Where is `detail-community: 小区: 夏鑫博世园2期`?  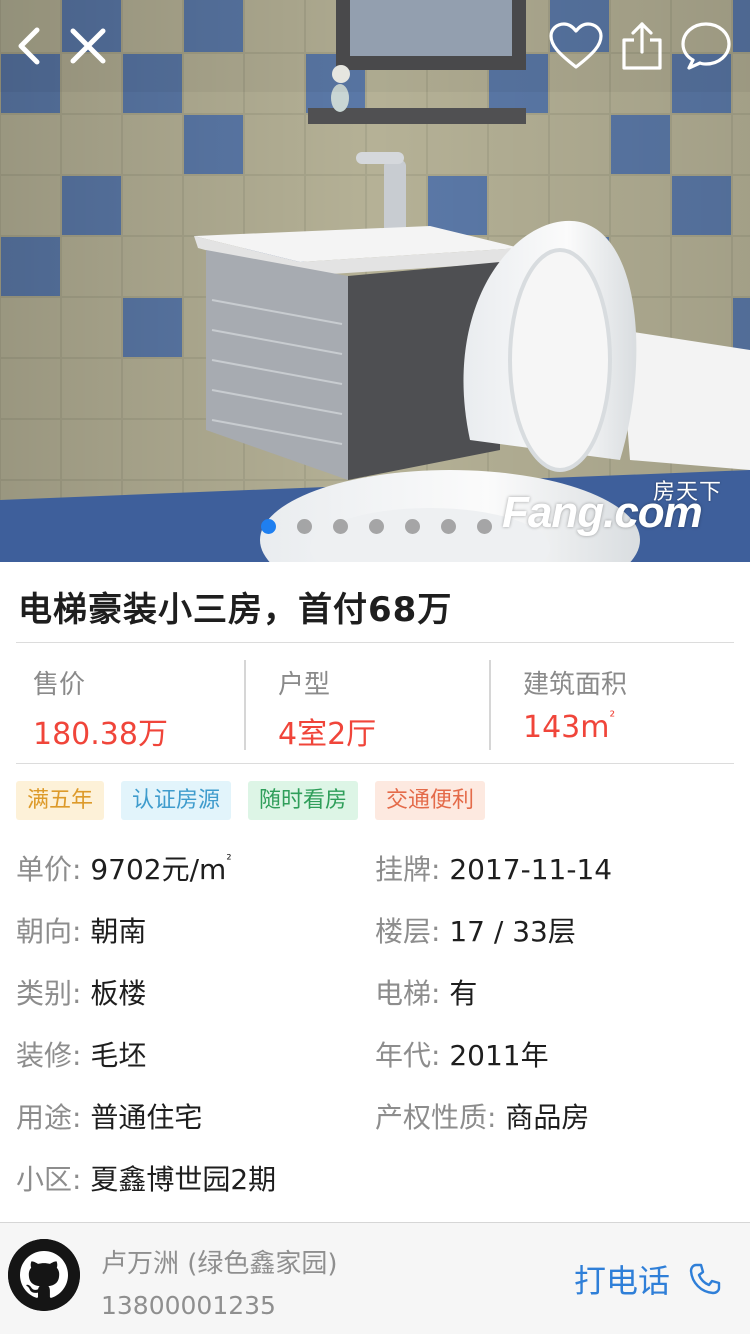 detail-community: 小区: 夏鑫博世园2期 is located at coordinates (146, 1178).